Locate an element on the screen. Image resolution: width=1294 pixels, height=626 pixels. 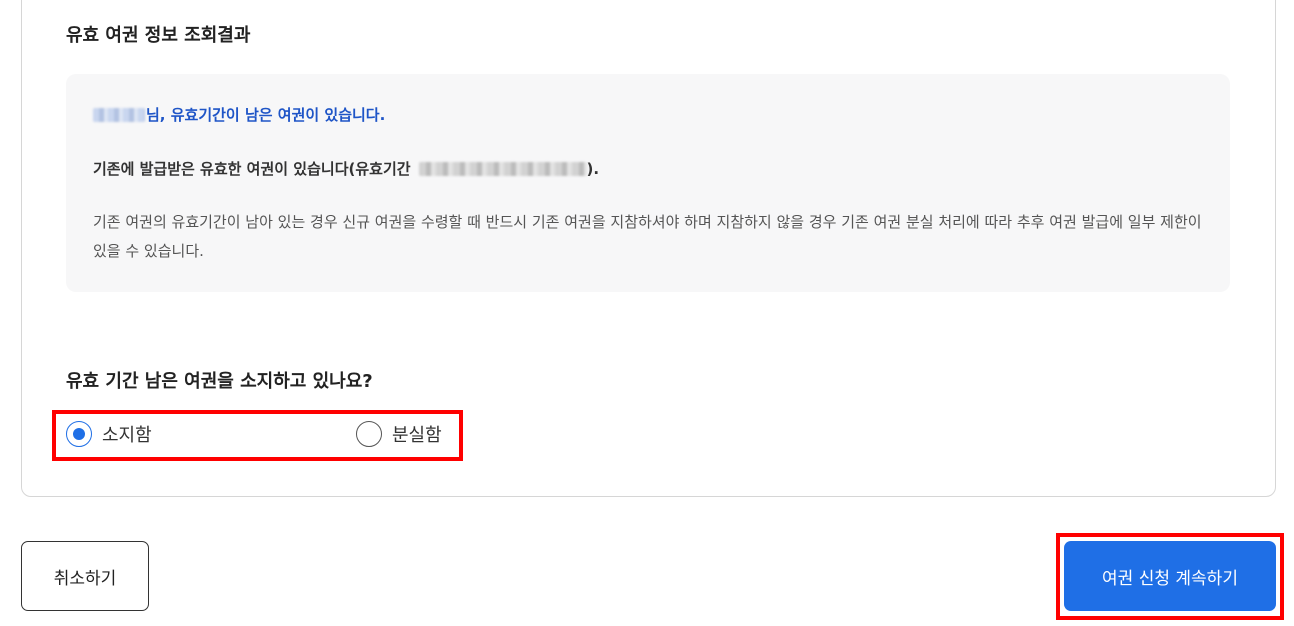
info-headline: 님, 유효기간이 남은 여권이 있습니다. is located at coordinates (239, 114).